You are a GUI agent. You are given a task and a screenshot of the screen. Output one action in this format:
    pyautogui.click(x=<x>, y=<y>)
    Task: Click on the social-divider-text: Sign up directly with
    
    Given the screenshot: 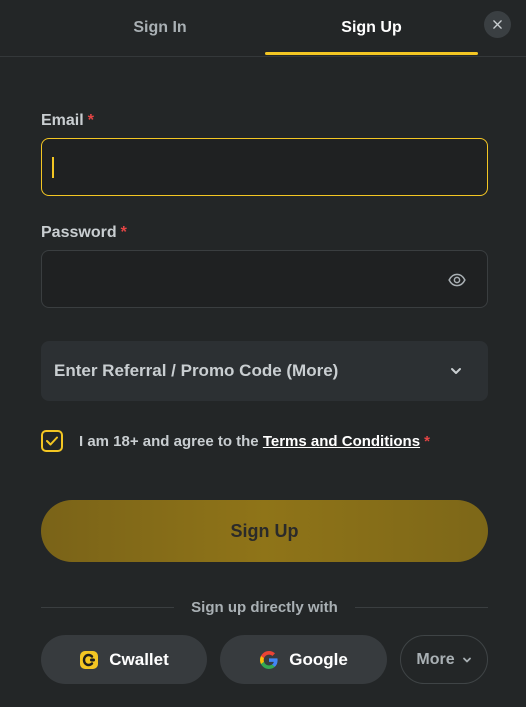 What is the action you would take?
    pyautogui.click(x=264, y=607)
    